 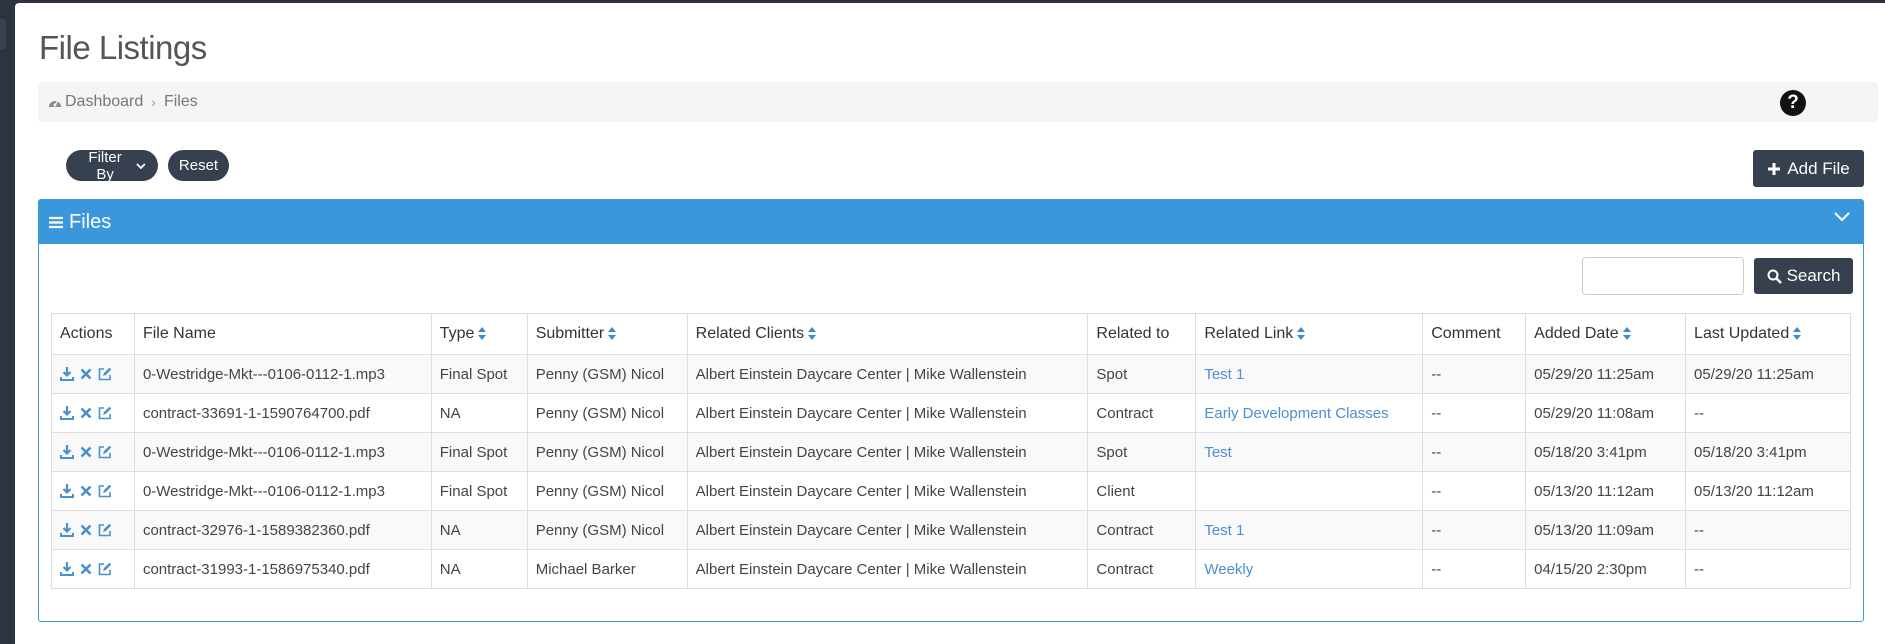 I want to click on cell-related-link: Early Development Classes, so click(x=1309, y=413).